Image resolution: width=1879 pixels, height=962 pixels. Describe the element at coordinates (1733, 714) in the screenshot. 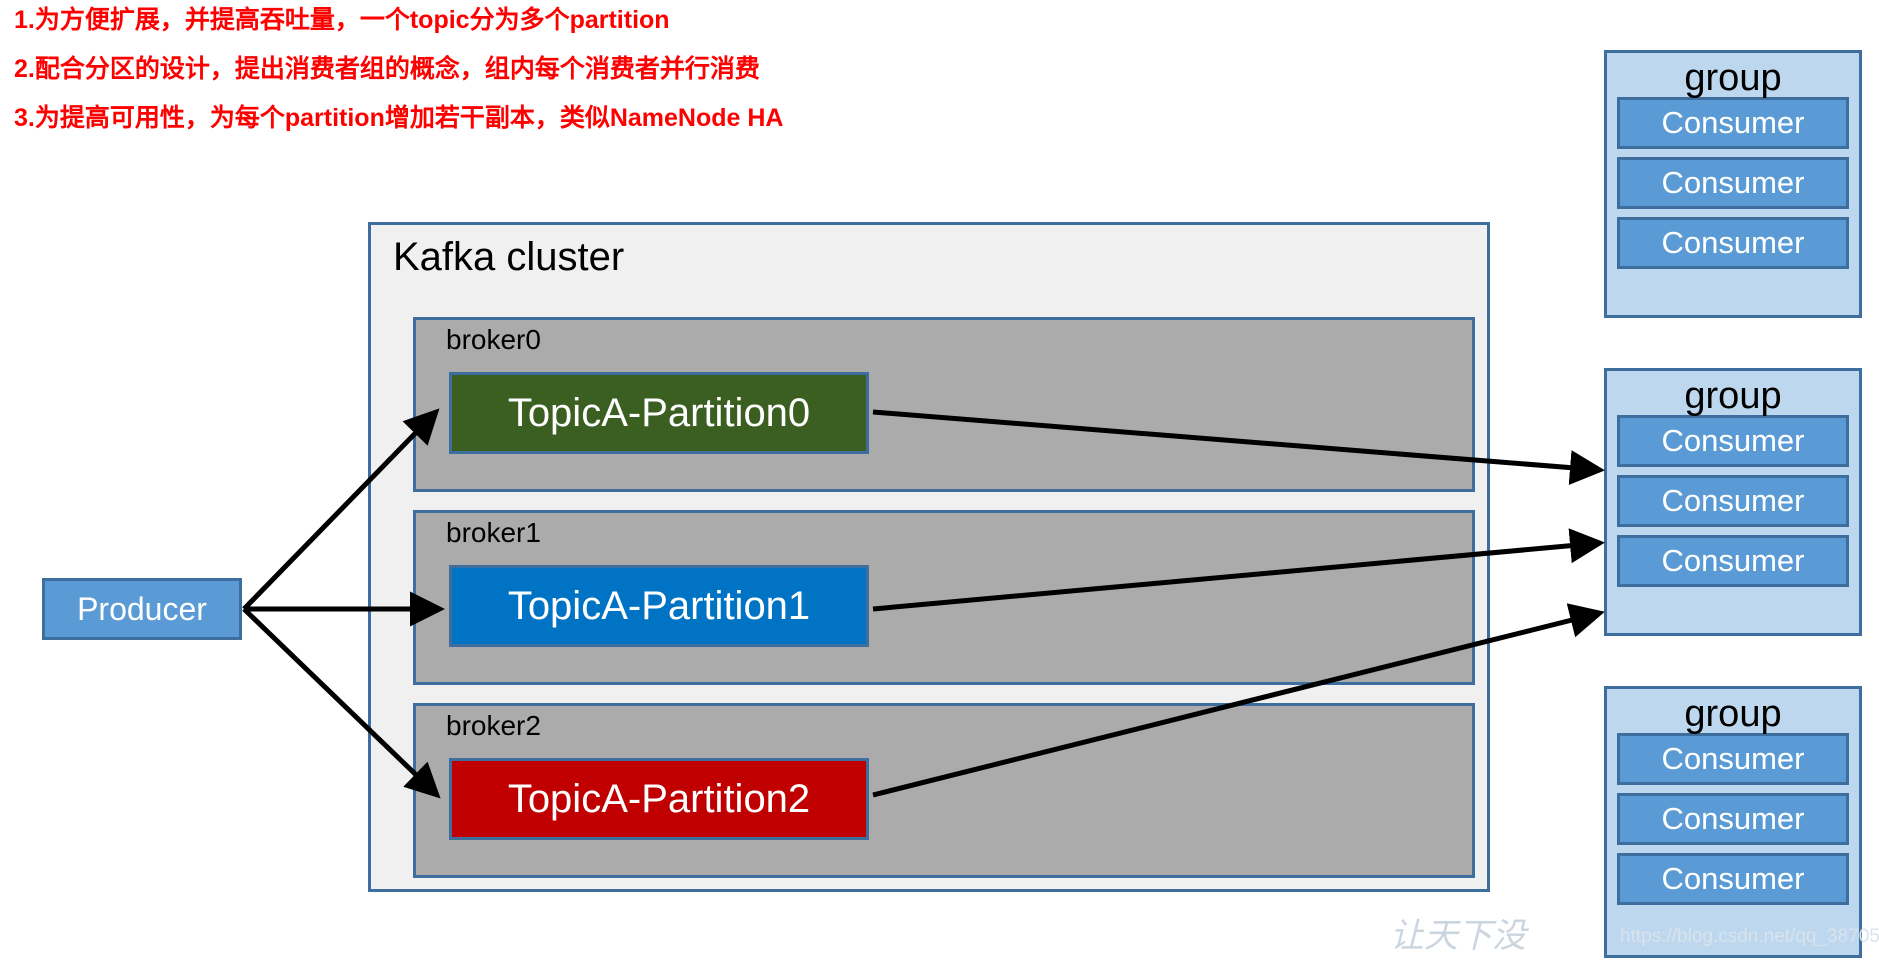

I see `group-title-2: group` at that location.